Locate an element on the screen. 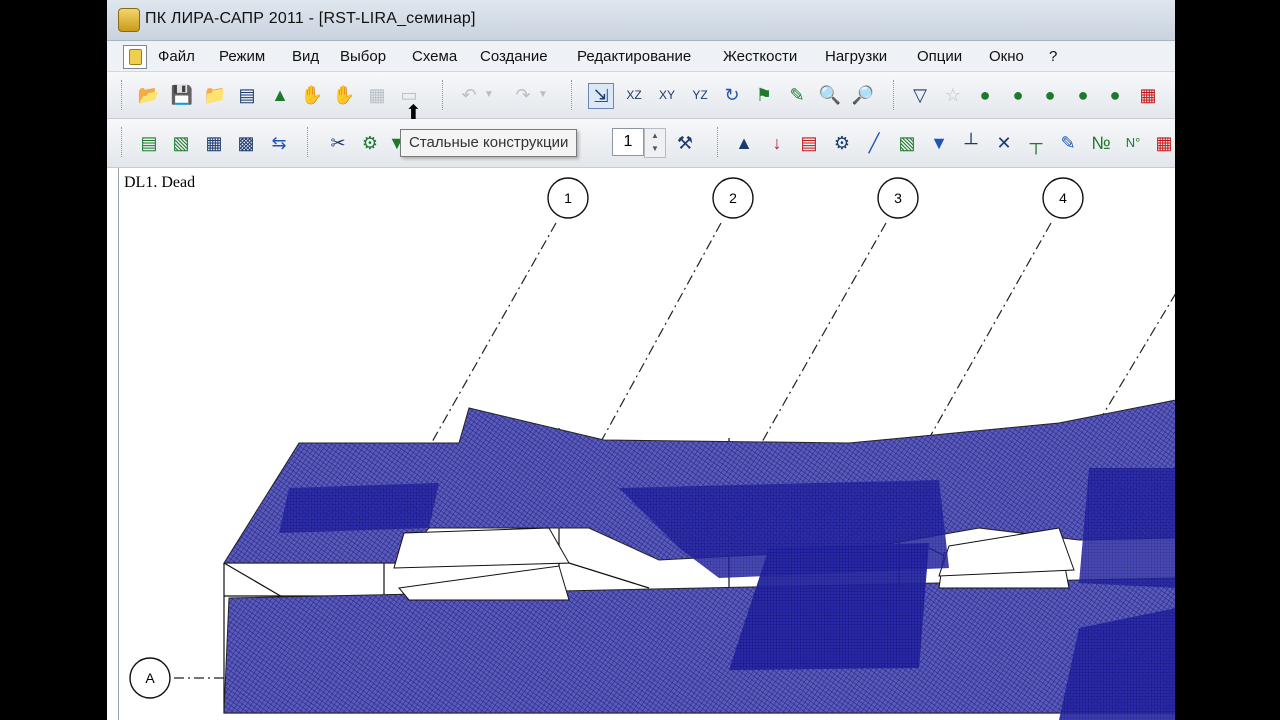 The width and height of the screenshot is (1280, 720). zoom-in-icon: 🔍 is located at coordinates (830, 95).